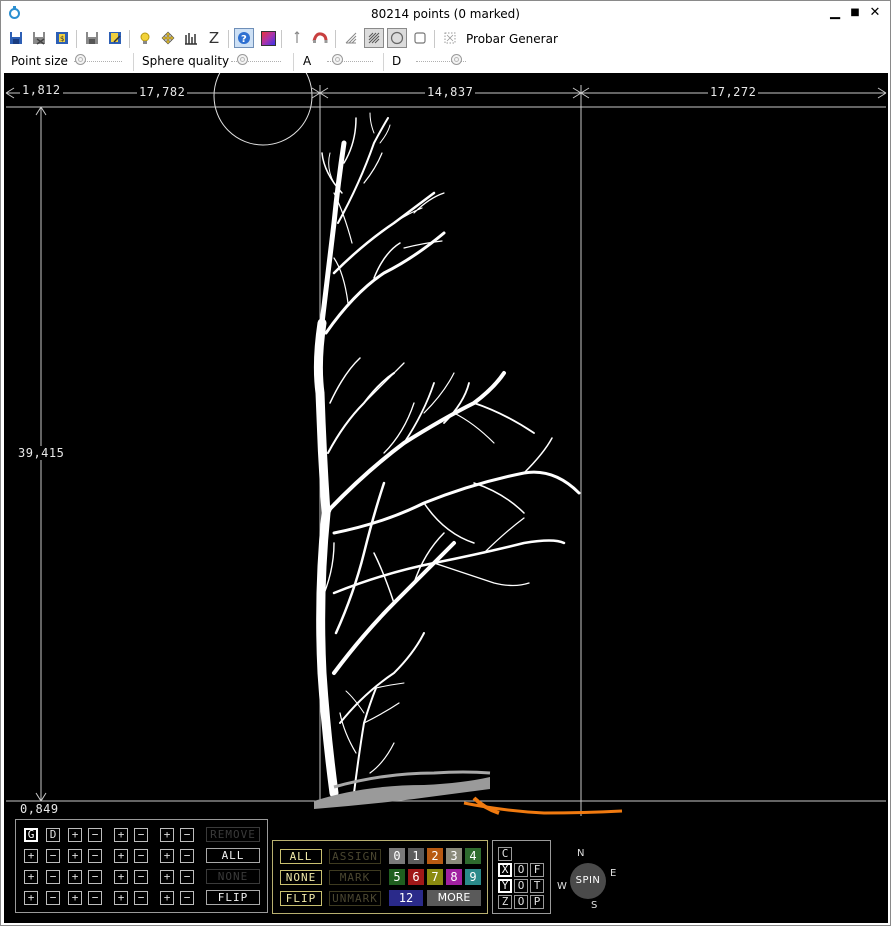 This screenshot has width=891, height=926. Describe the element at coordinates (521, 886) in the screenshot. I see `view-y-o-button: O` at that location.